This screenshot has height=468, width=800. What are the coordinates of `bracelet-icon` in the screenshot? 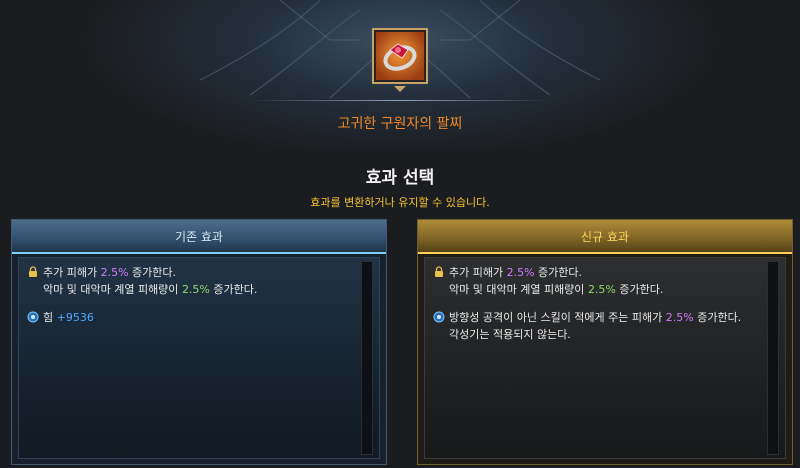 It's located at (400, 60).